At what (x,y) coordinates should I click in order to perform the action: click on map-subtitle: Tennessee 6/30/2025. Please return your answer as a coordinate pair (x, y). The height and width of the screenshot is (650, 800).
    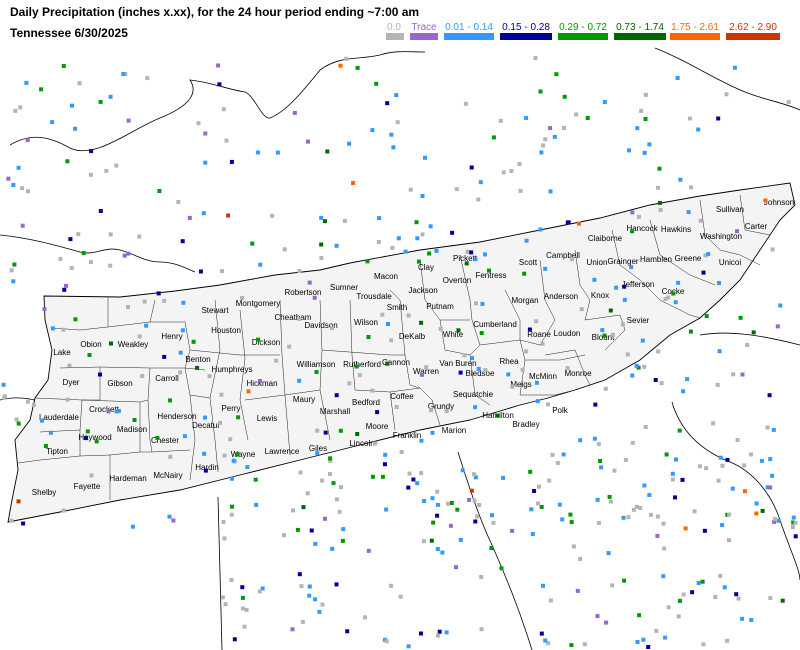
    Looking at the image, I should click on (69, 33).